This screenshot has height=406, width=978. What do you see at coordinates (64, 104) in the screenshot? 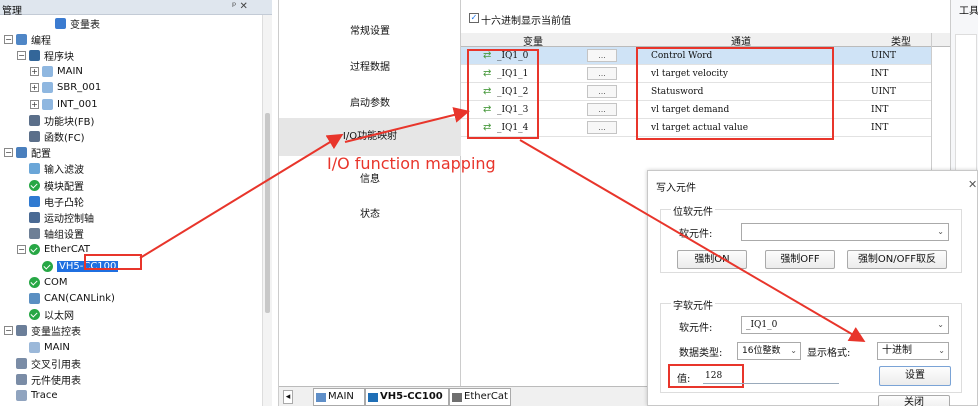
I see `tree-item: + INT_001` at bounding box center [64, 104].